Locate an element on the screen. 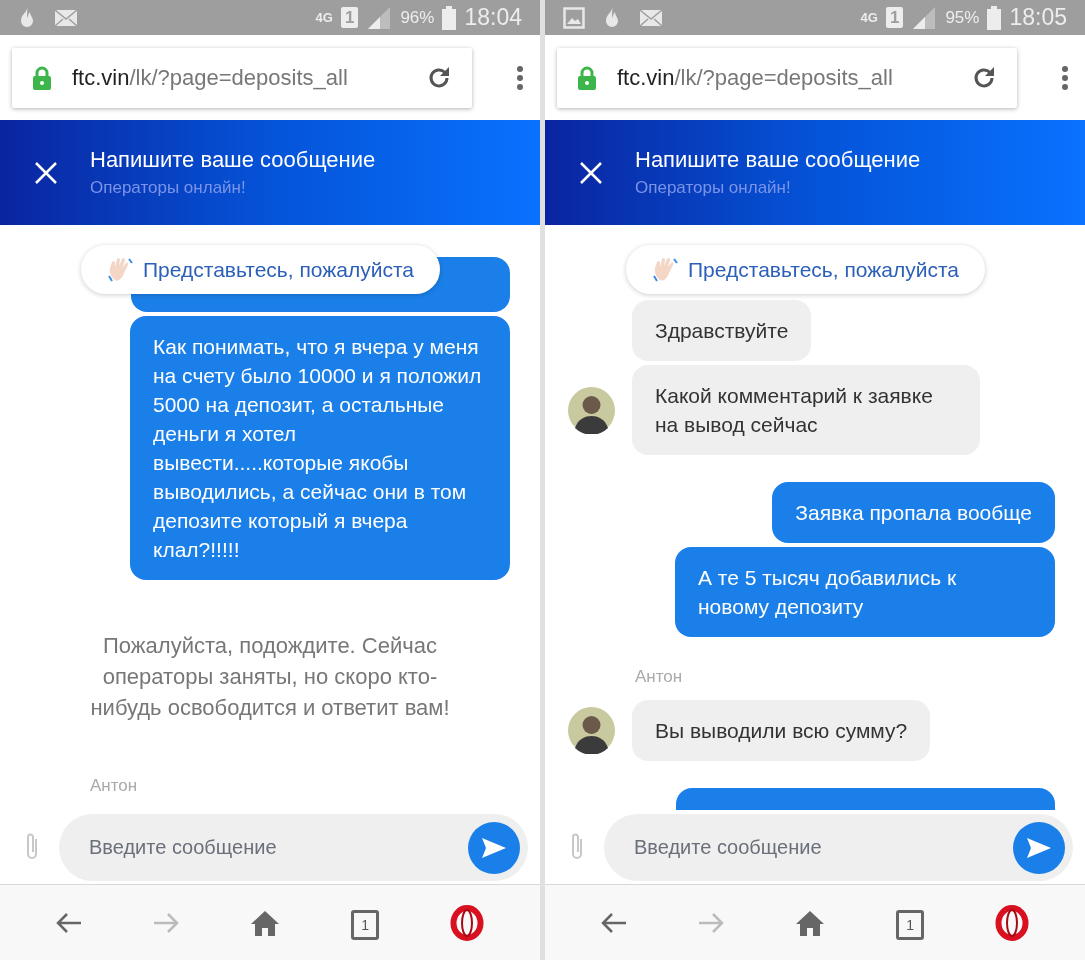 Image resolution: width=1085 pixels, height=960 pixels. battery-percent: 95% is located at coordinates (962, 17).